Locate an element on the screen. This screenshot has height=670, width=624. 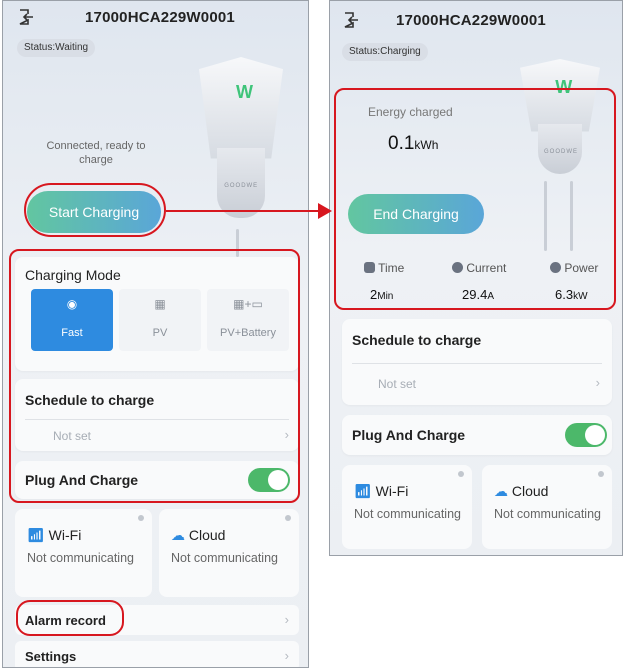
charger-logo: W is located at coordinates (244, 91).